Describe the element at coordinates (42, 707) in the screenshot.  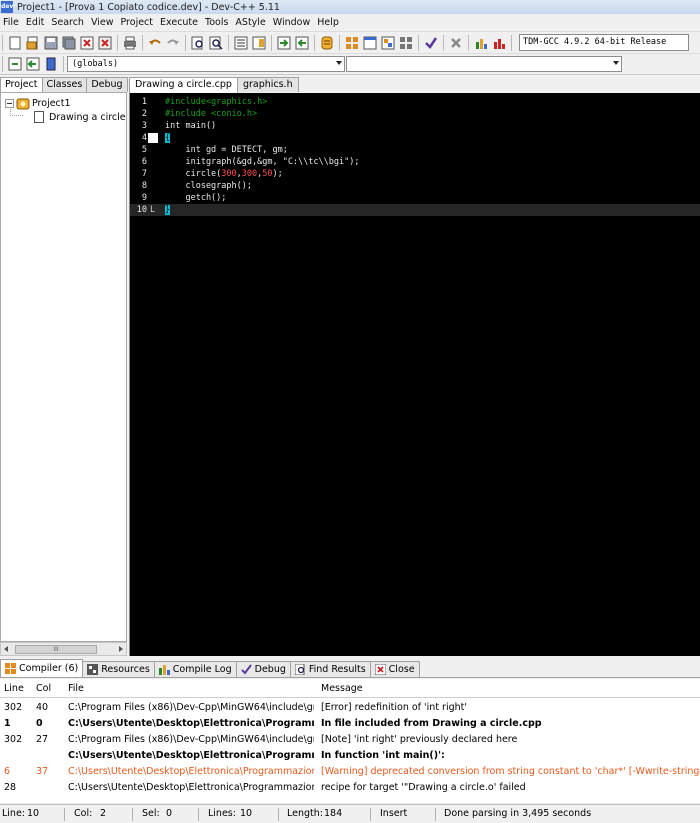
I see `cell-col: 40` at that location.